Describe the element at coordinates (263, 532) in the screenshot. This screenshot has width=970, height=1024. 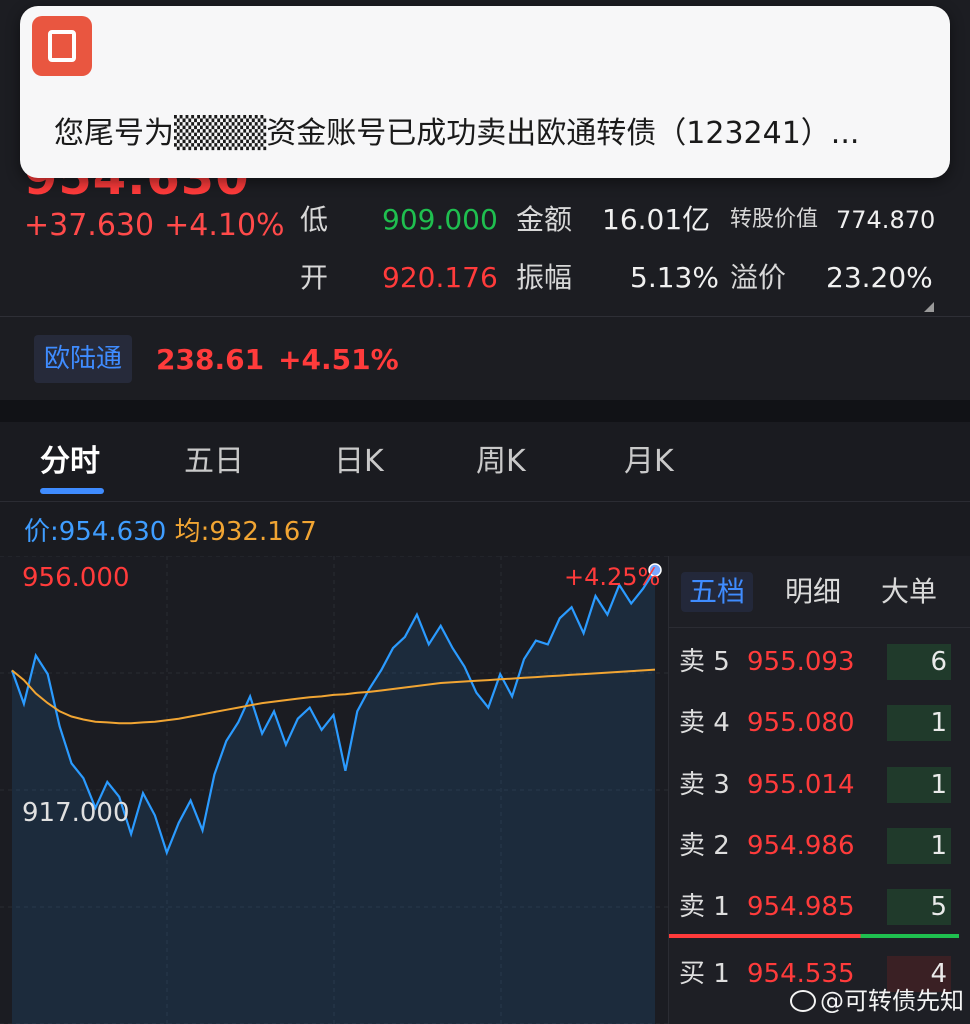
I see `avg-readout: 932.167` at that location.